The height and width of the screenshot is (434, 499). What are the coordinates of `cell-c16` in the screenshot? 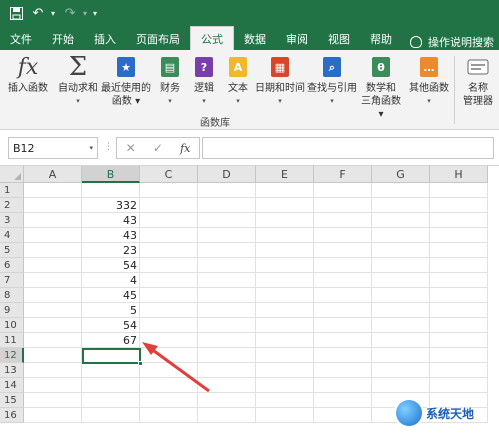 It's located at (169, 415).